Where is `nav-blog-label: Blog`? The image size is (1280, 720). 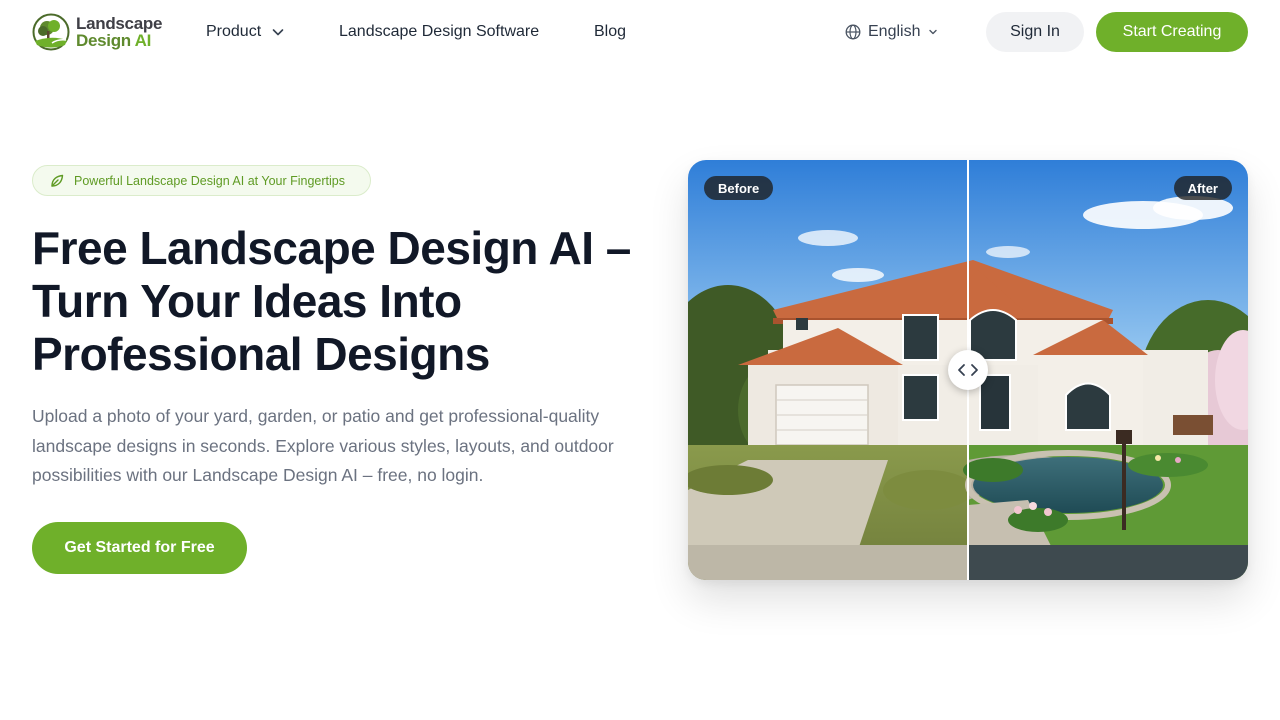
nav-blog-label: Blog is located at coordinates (610, 31).